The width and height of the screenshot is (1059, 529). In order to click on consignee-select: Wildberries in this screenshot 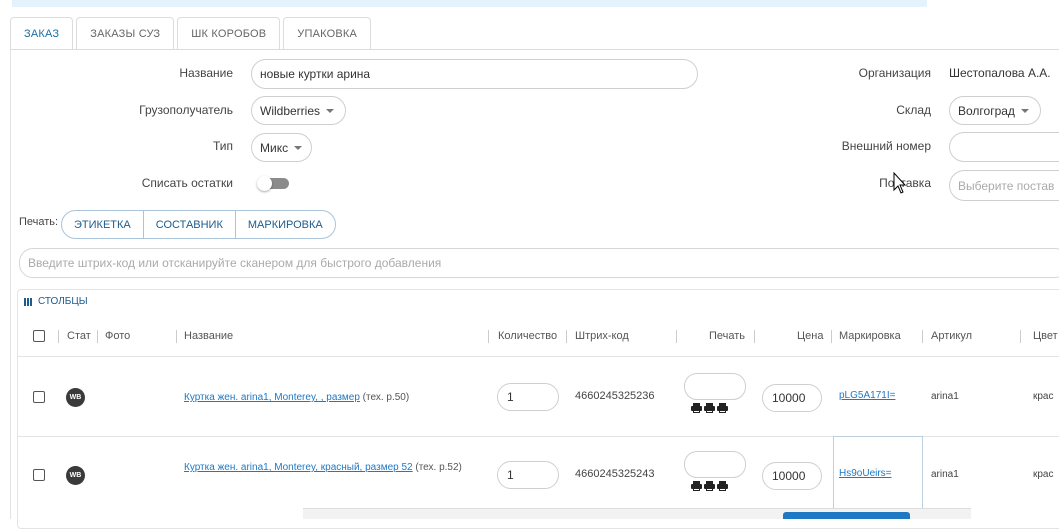, I will do `click(298, 110)`.